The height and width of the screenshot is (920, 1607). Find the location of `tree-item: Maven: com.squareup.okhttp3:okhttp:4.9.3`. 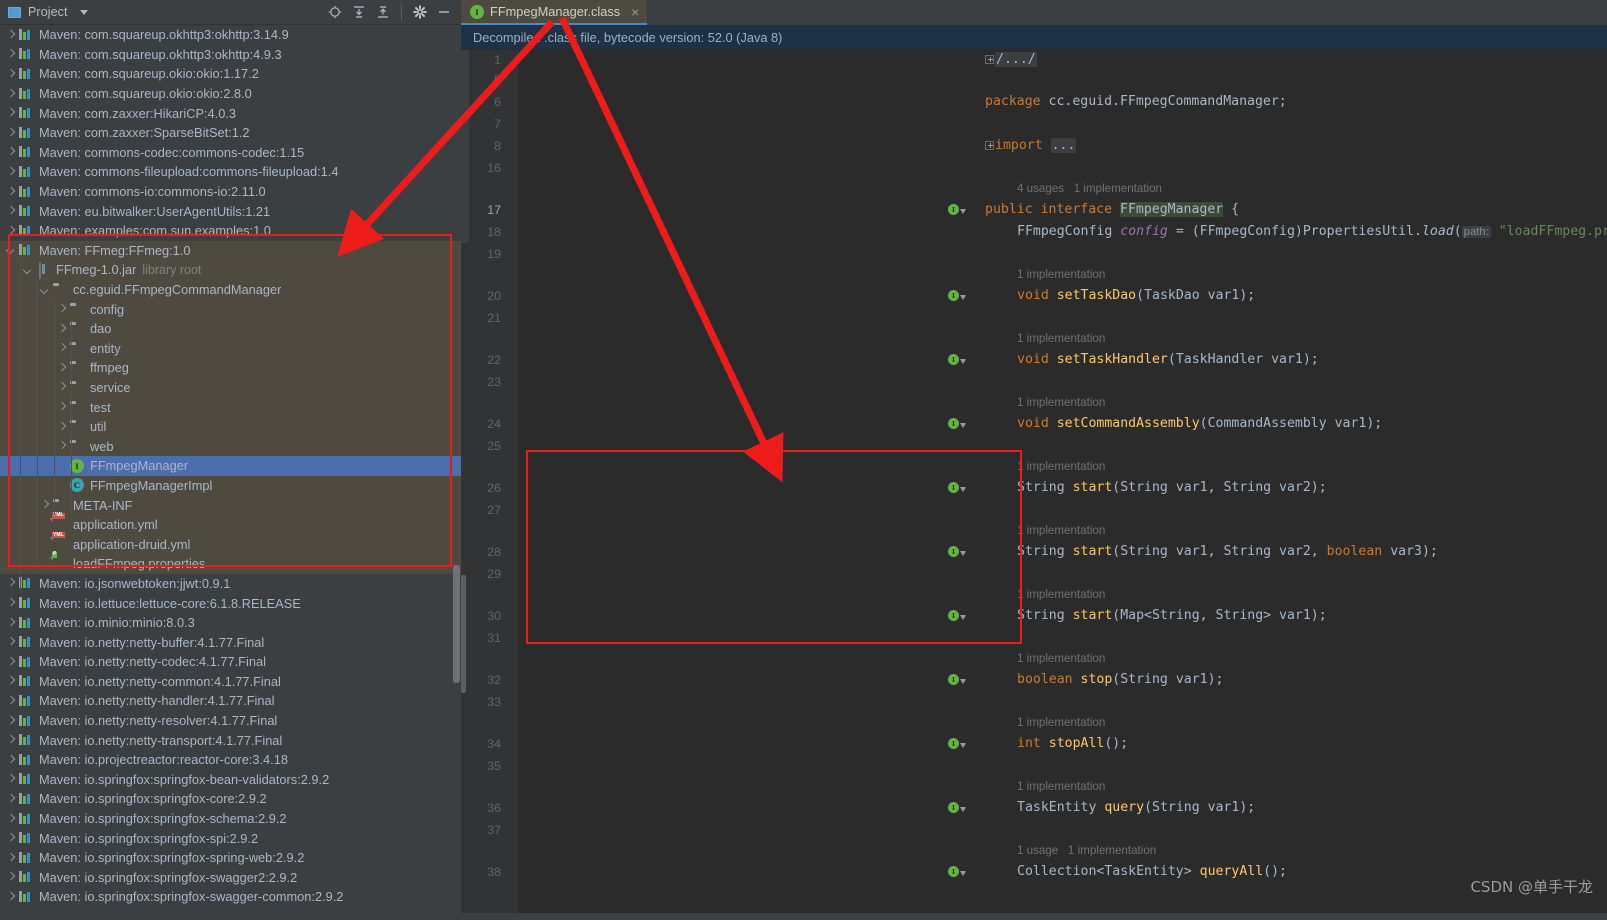

tree-item: Maven: com.squareup.okhttp3:okhttp:4.9.3 is located at coordinates (230, 55).